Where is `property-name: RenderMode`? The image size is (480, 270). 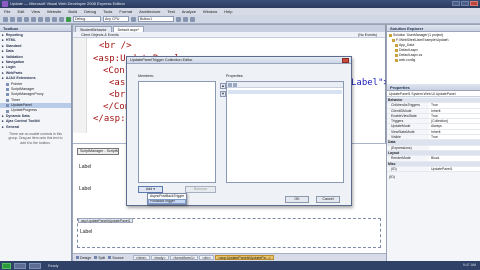 property-name: RenderMode is located at coordinates (408, 158).